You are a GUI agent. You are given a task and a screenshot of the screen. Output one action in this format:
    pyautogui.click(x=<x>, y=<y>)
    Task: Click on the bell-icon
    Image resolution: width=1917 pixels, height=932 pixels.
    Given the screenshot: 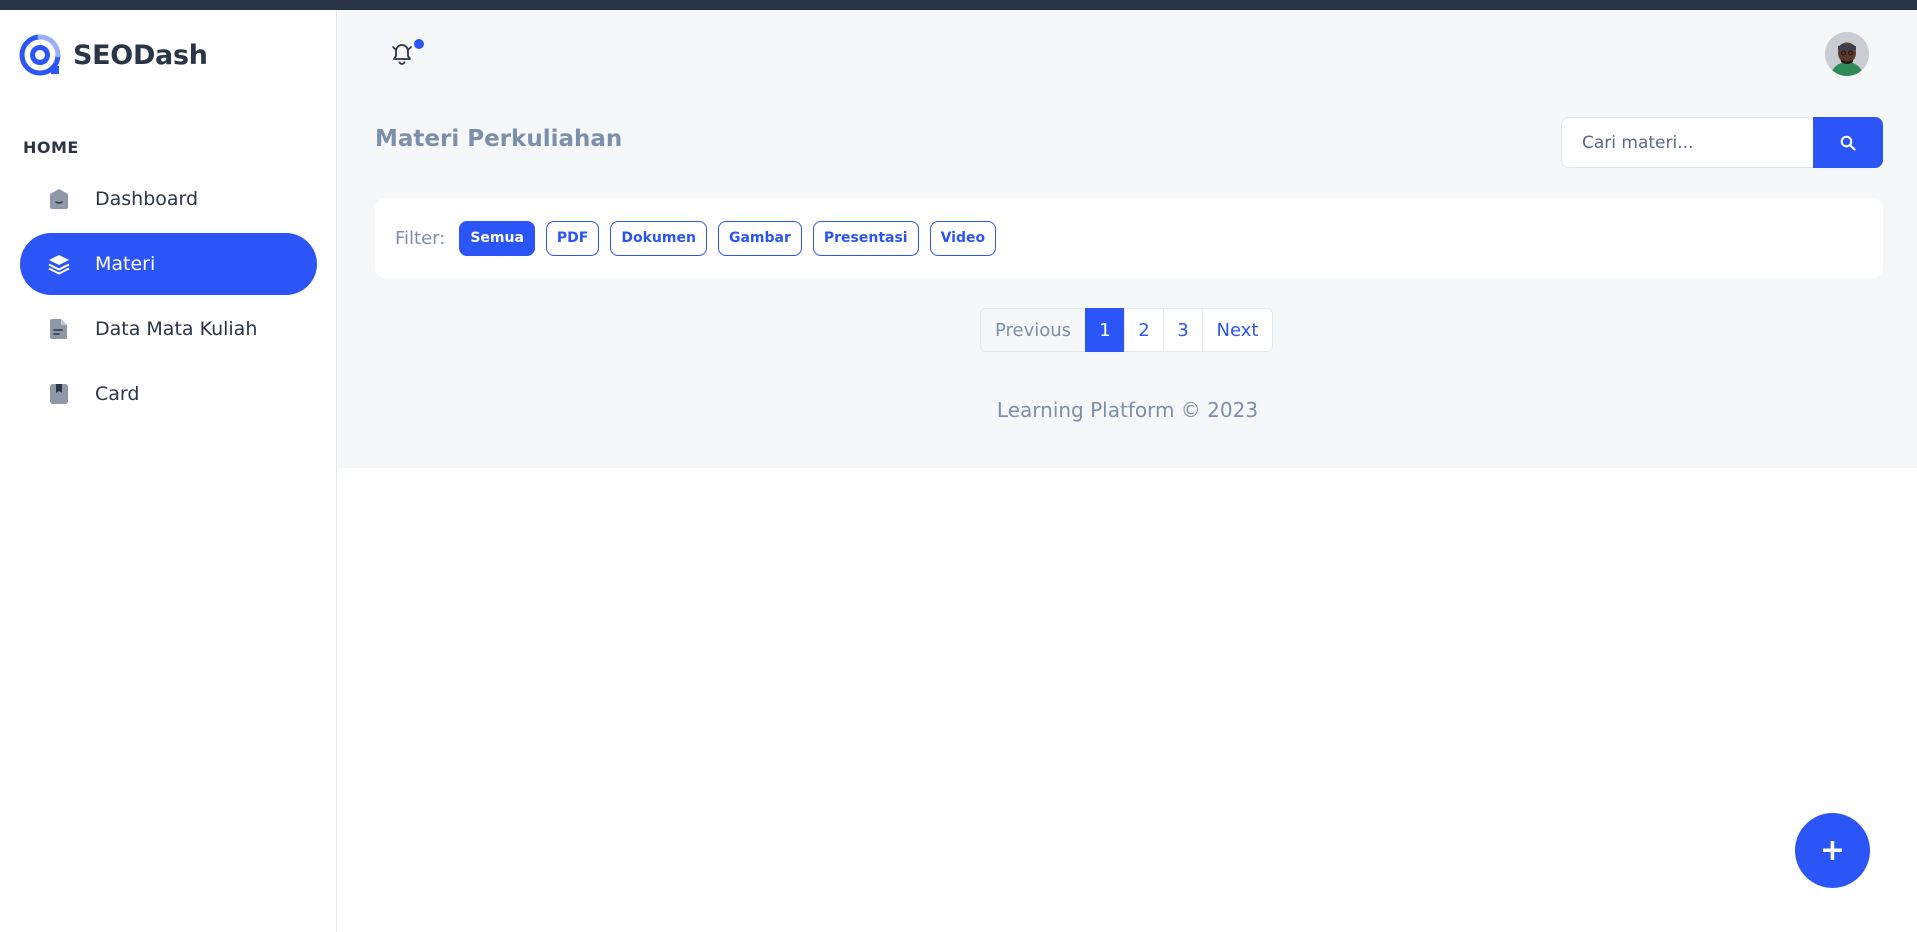 What is the action you would take?
    pyautogui.click(x=402, y=54)
    